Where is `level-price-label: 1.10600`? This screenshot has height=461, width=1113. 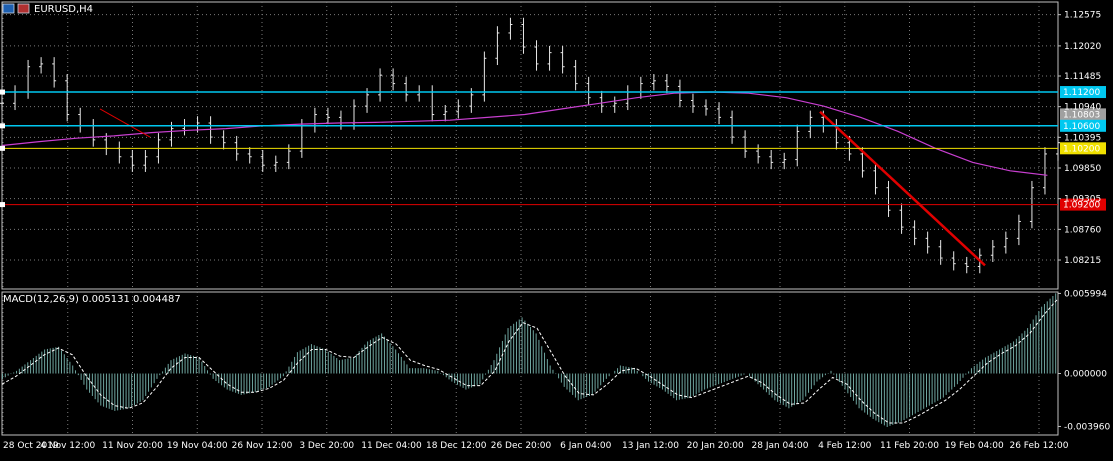
level-price-label: 1.10600 is located at coordinates (1081, 127).